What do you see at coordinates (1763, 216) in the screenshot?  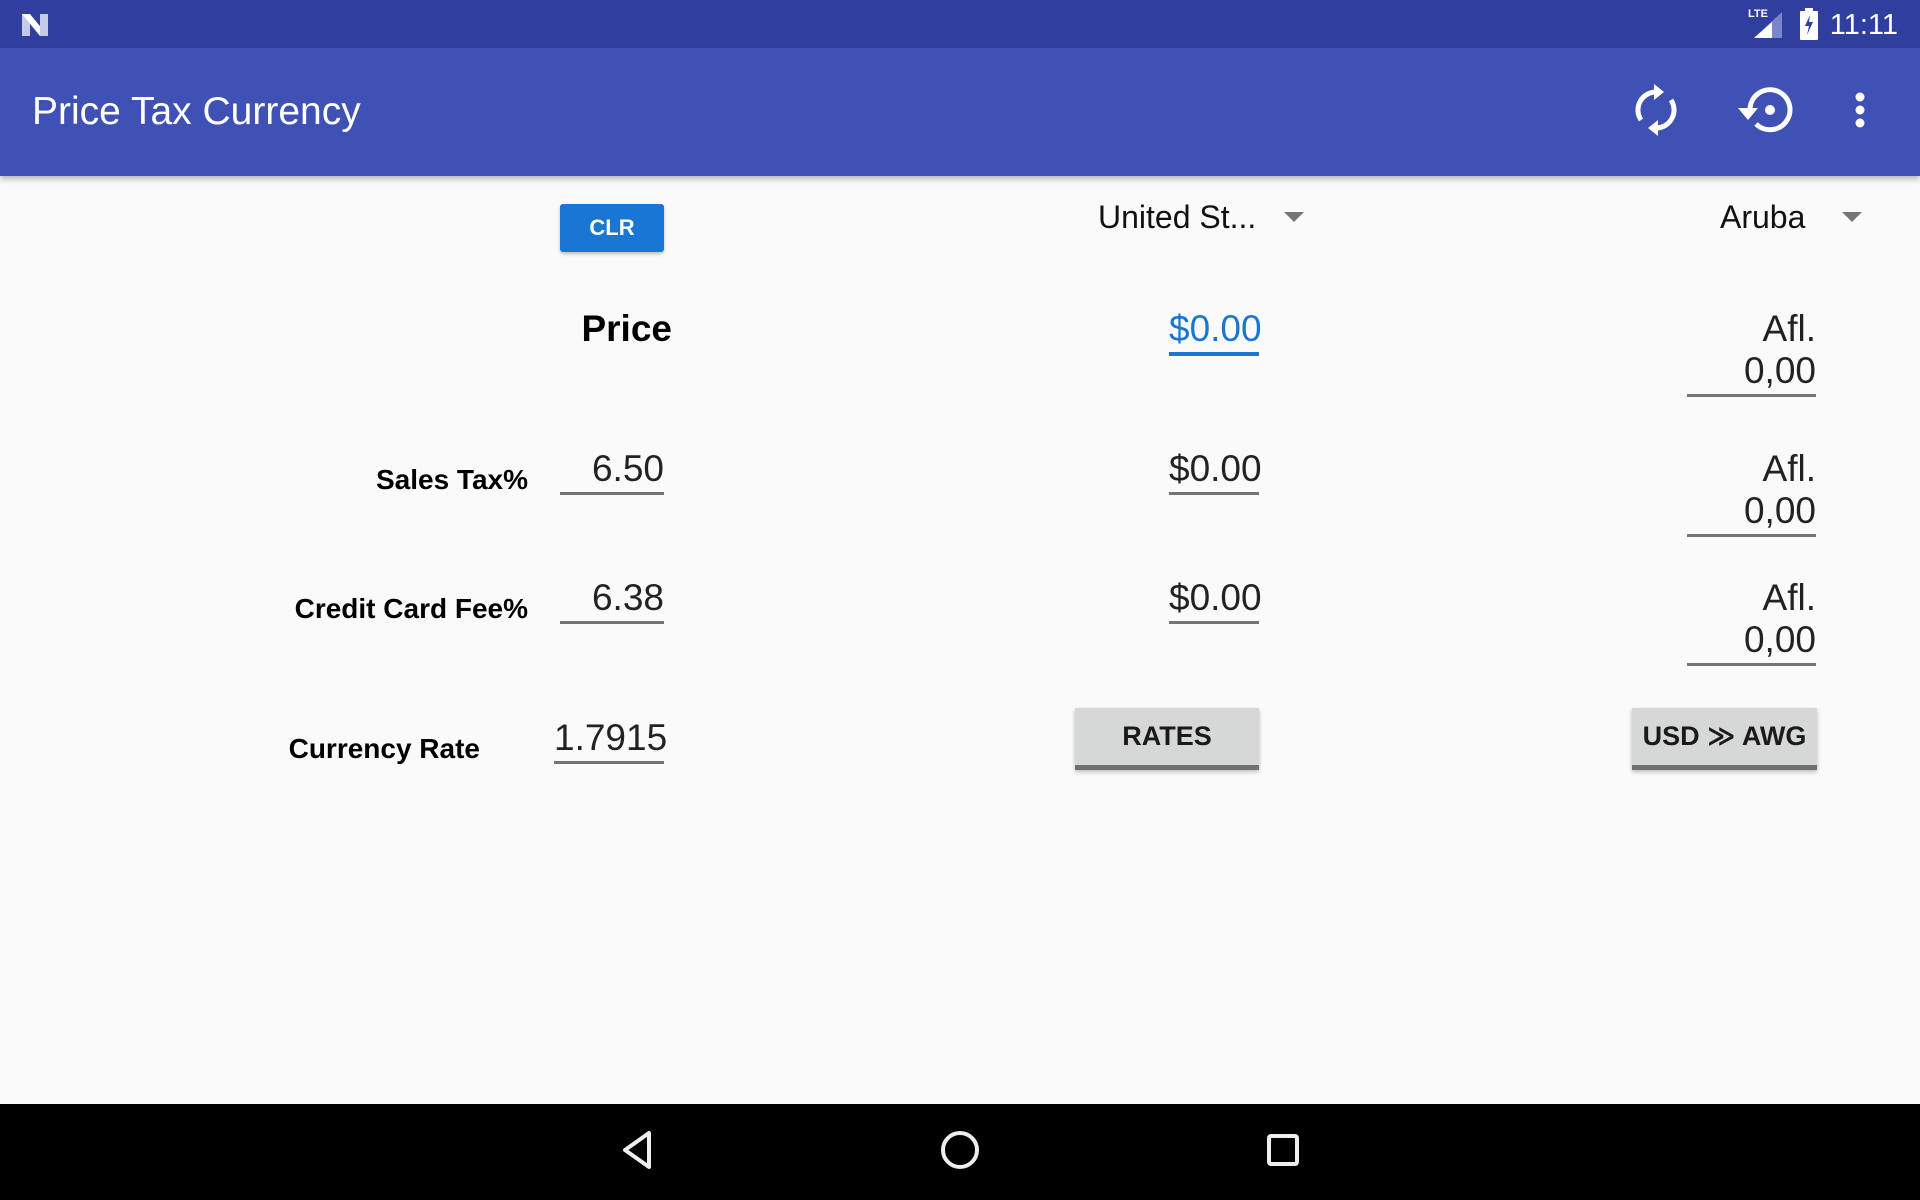 I see `to-currency-value: Aruba` at bounding box center [1763, 216].